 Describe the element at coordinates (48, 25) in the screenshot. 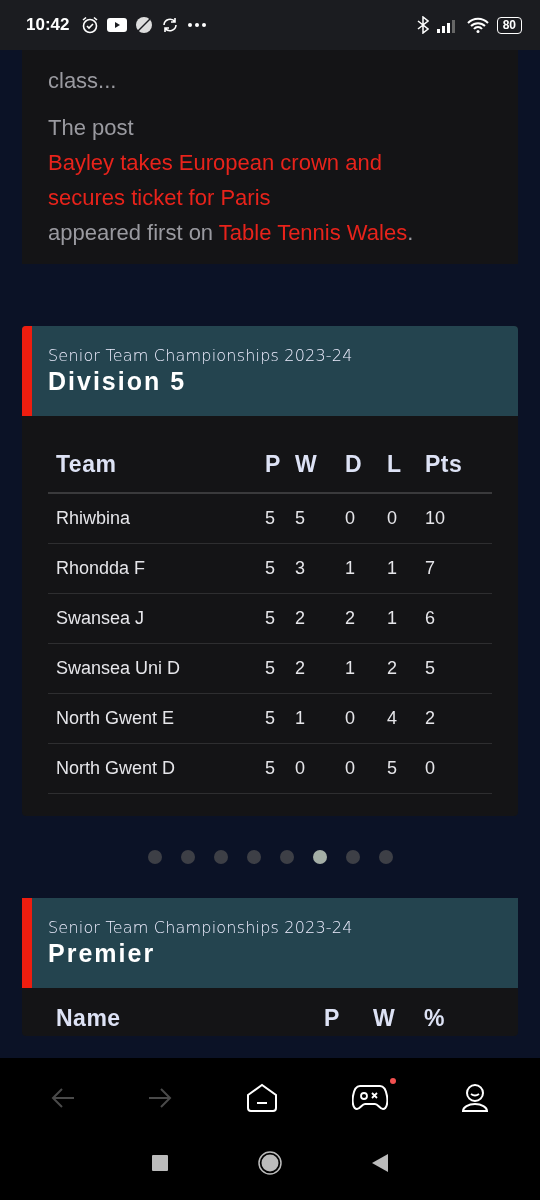

I see `clock: 10:42` at that location.